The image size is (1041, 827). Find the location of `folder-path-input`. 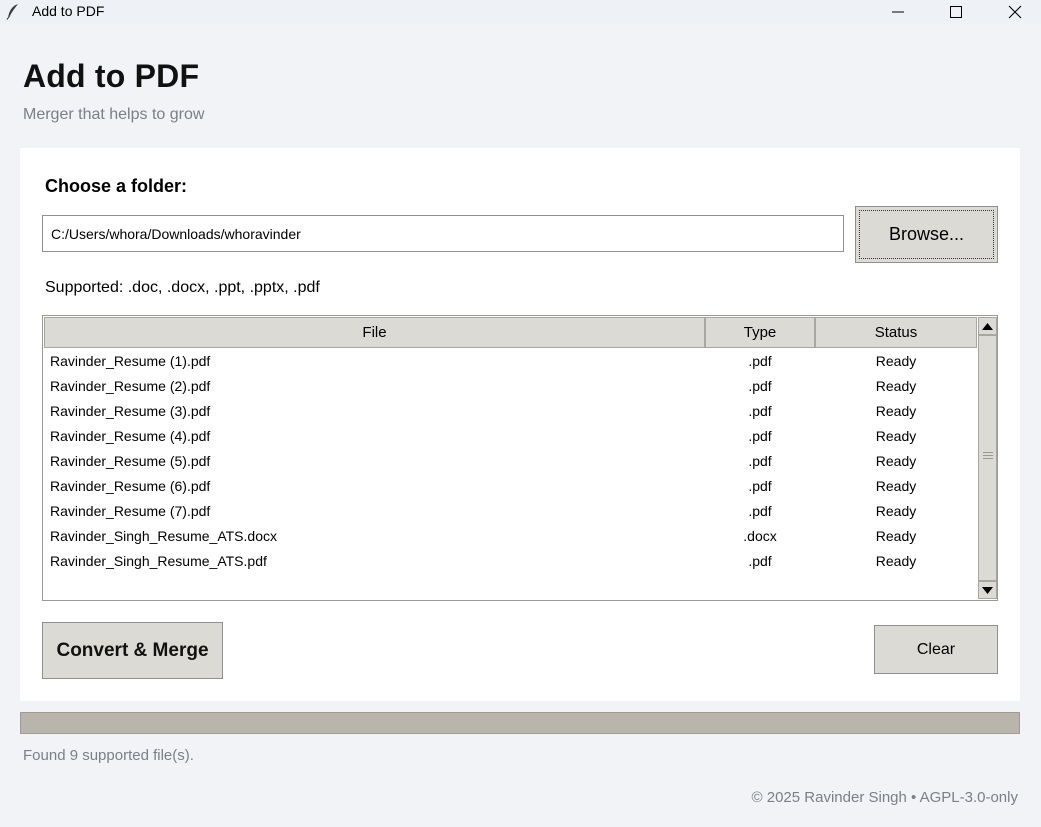

folder-path-input is located at coordinates (443, 233).